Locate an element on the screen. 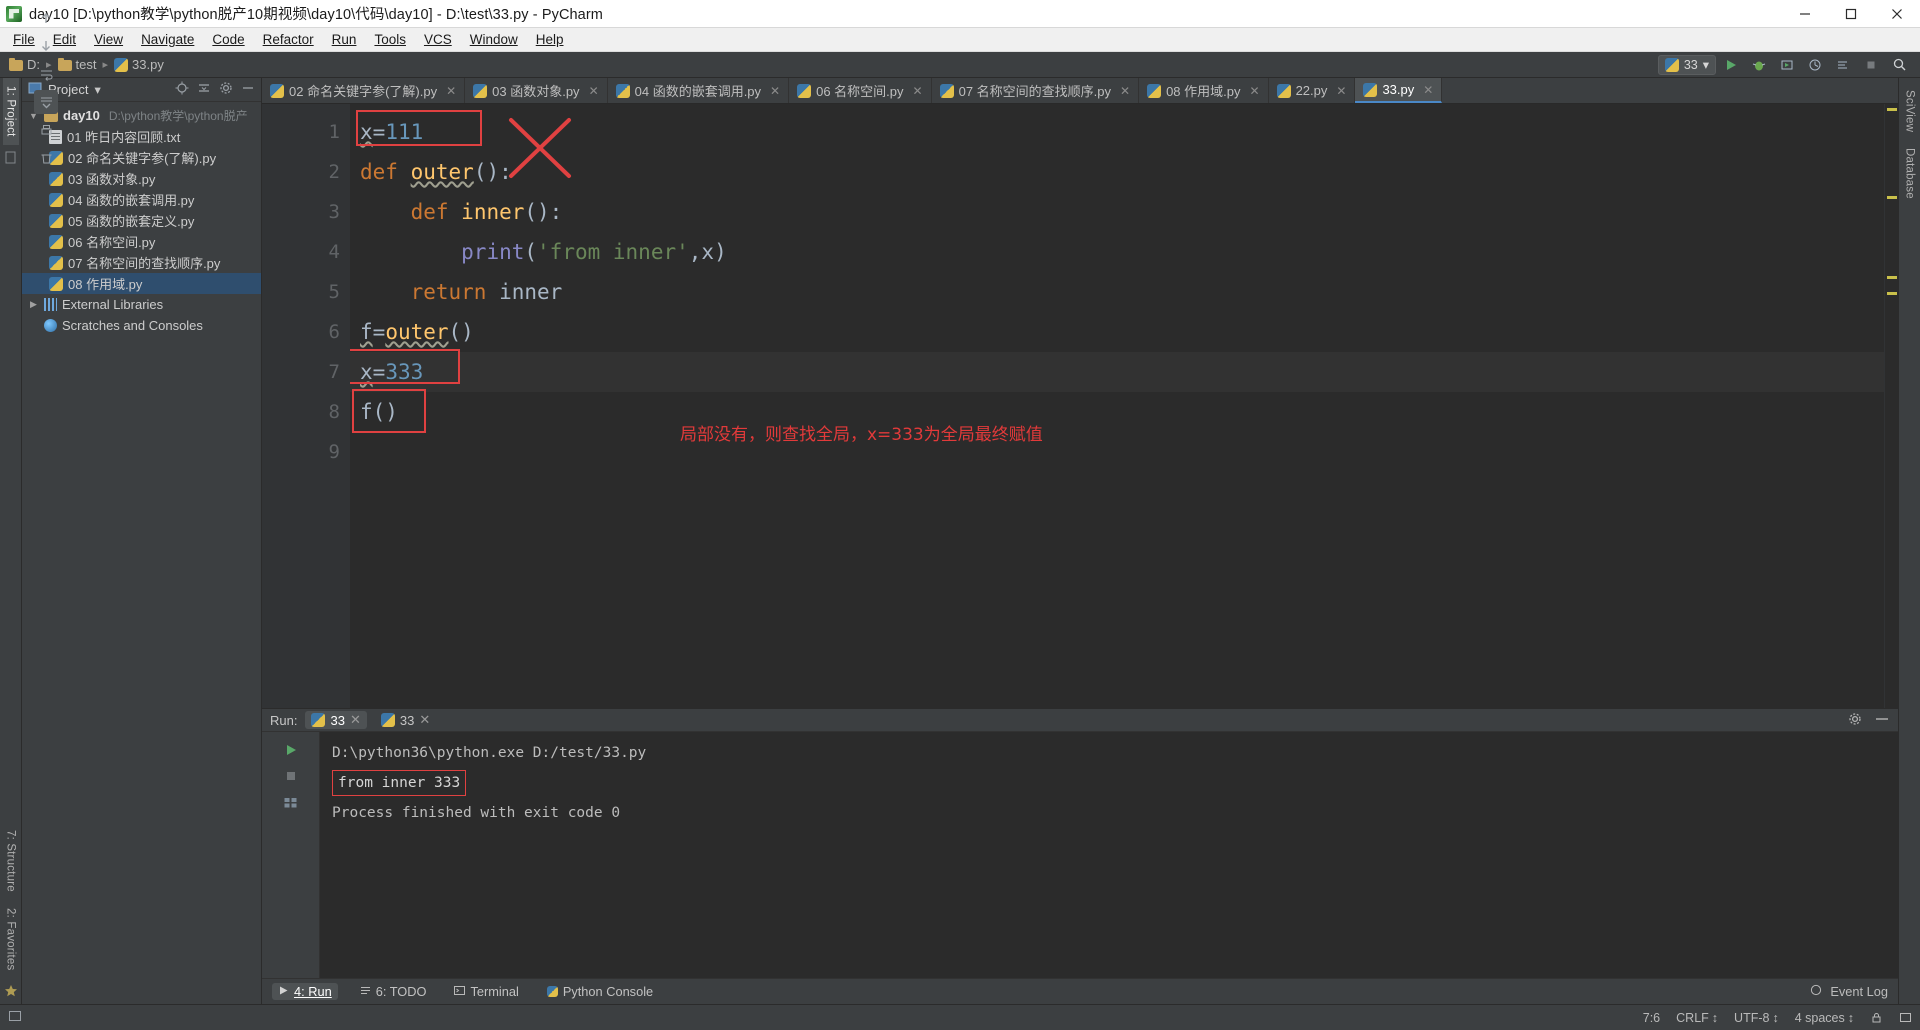 The image size is (1920, 1030). tool-tab-project: 1: Project is located at coordinates (10, 111).